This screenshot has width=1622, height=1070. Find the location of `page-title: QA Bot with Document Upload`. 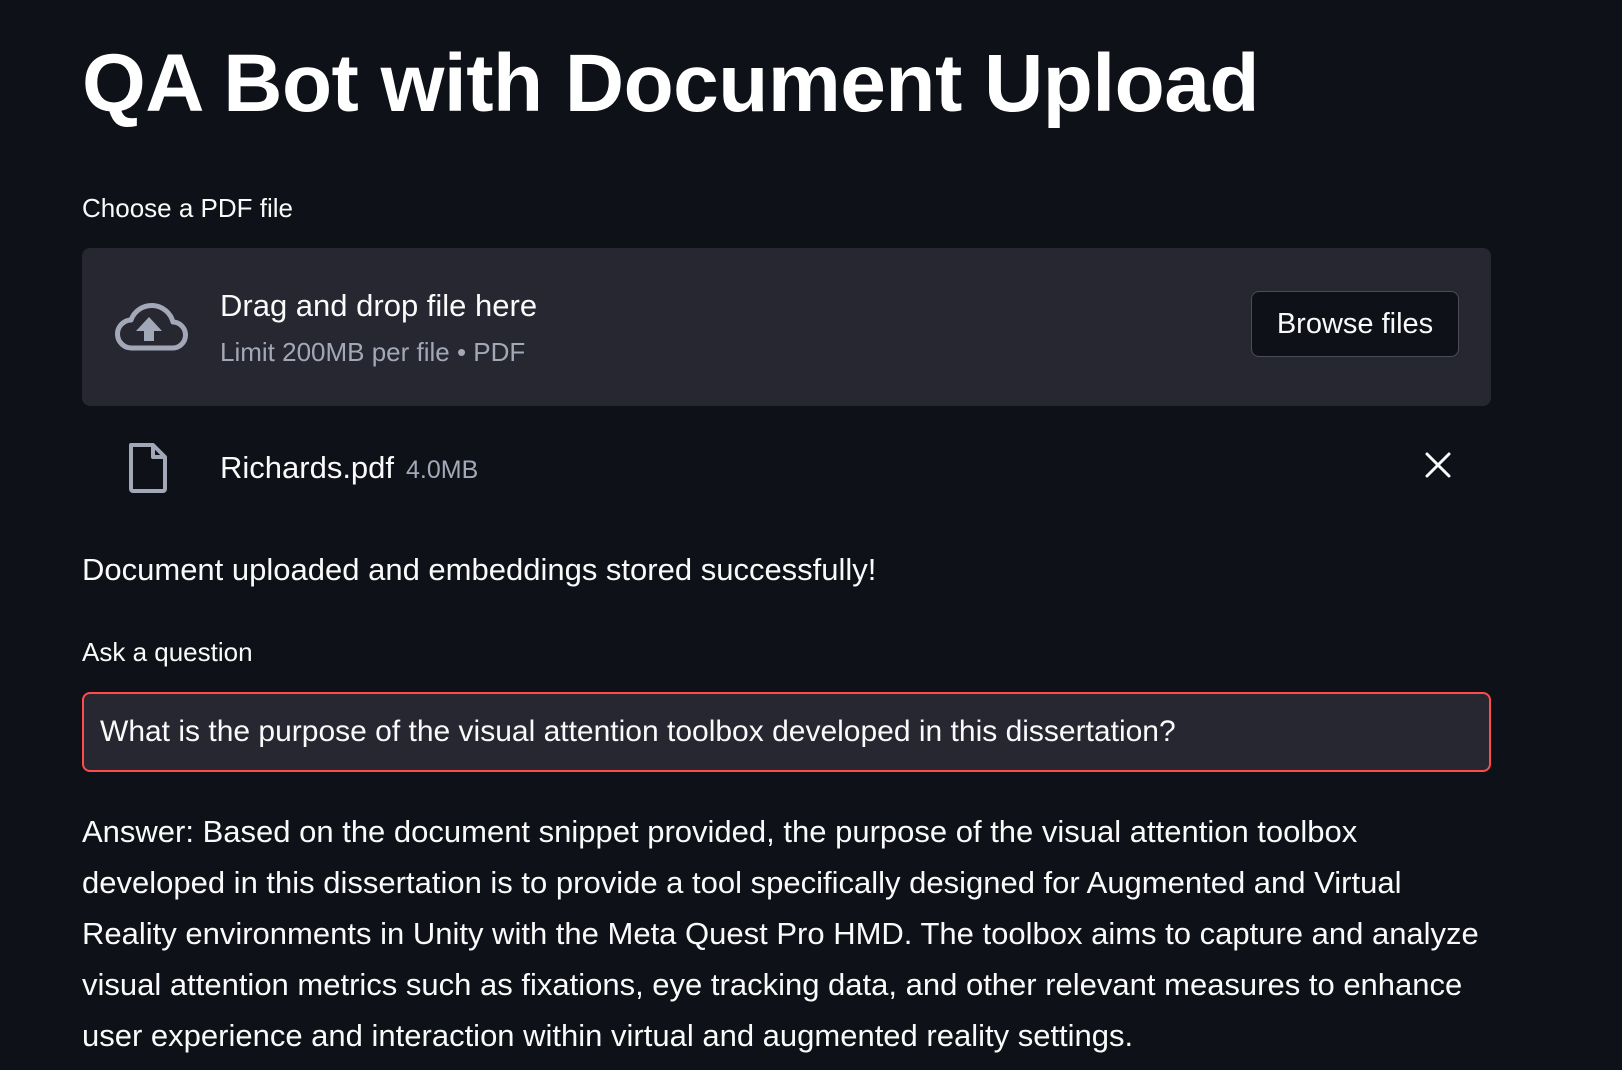

page-title: QA Bot with Document Upload is located at coordinates (670, 83).